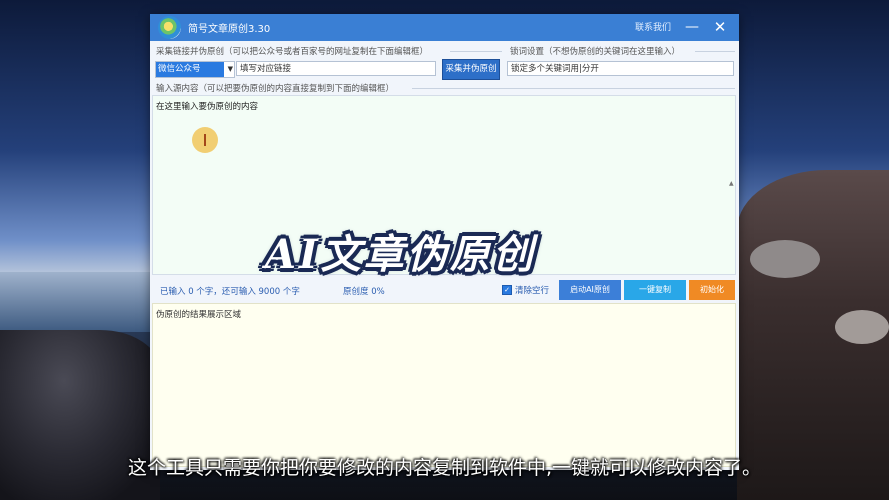 The height and width of the screenshot is (500, 889). What do you see at coordinates (620, 68) in the screenshot?
I see `lock-words-input: 锁定多个关键词用|分开` at bounding box center [620, 68].